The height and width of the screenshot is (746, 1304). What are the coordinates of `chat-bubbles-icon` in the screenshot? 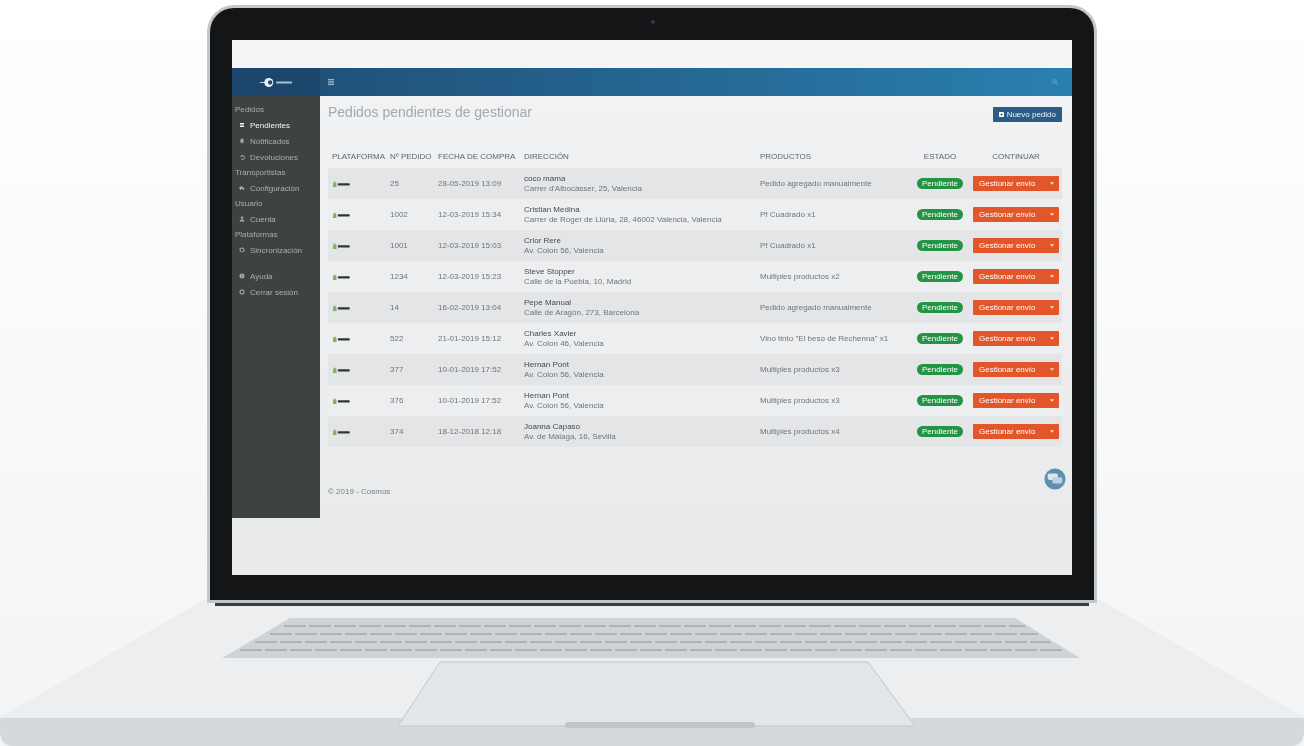 It's located at (1055, 479).